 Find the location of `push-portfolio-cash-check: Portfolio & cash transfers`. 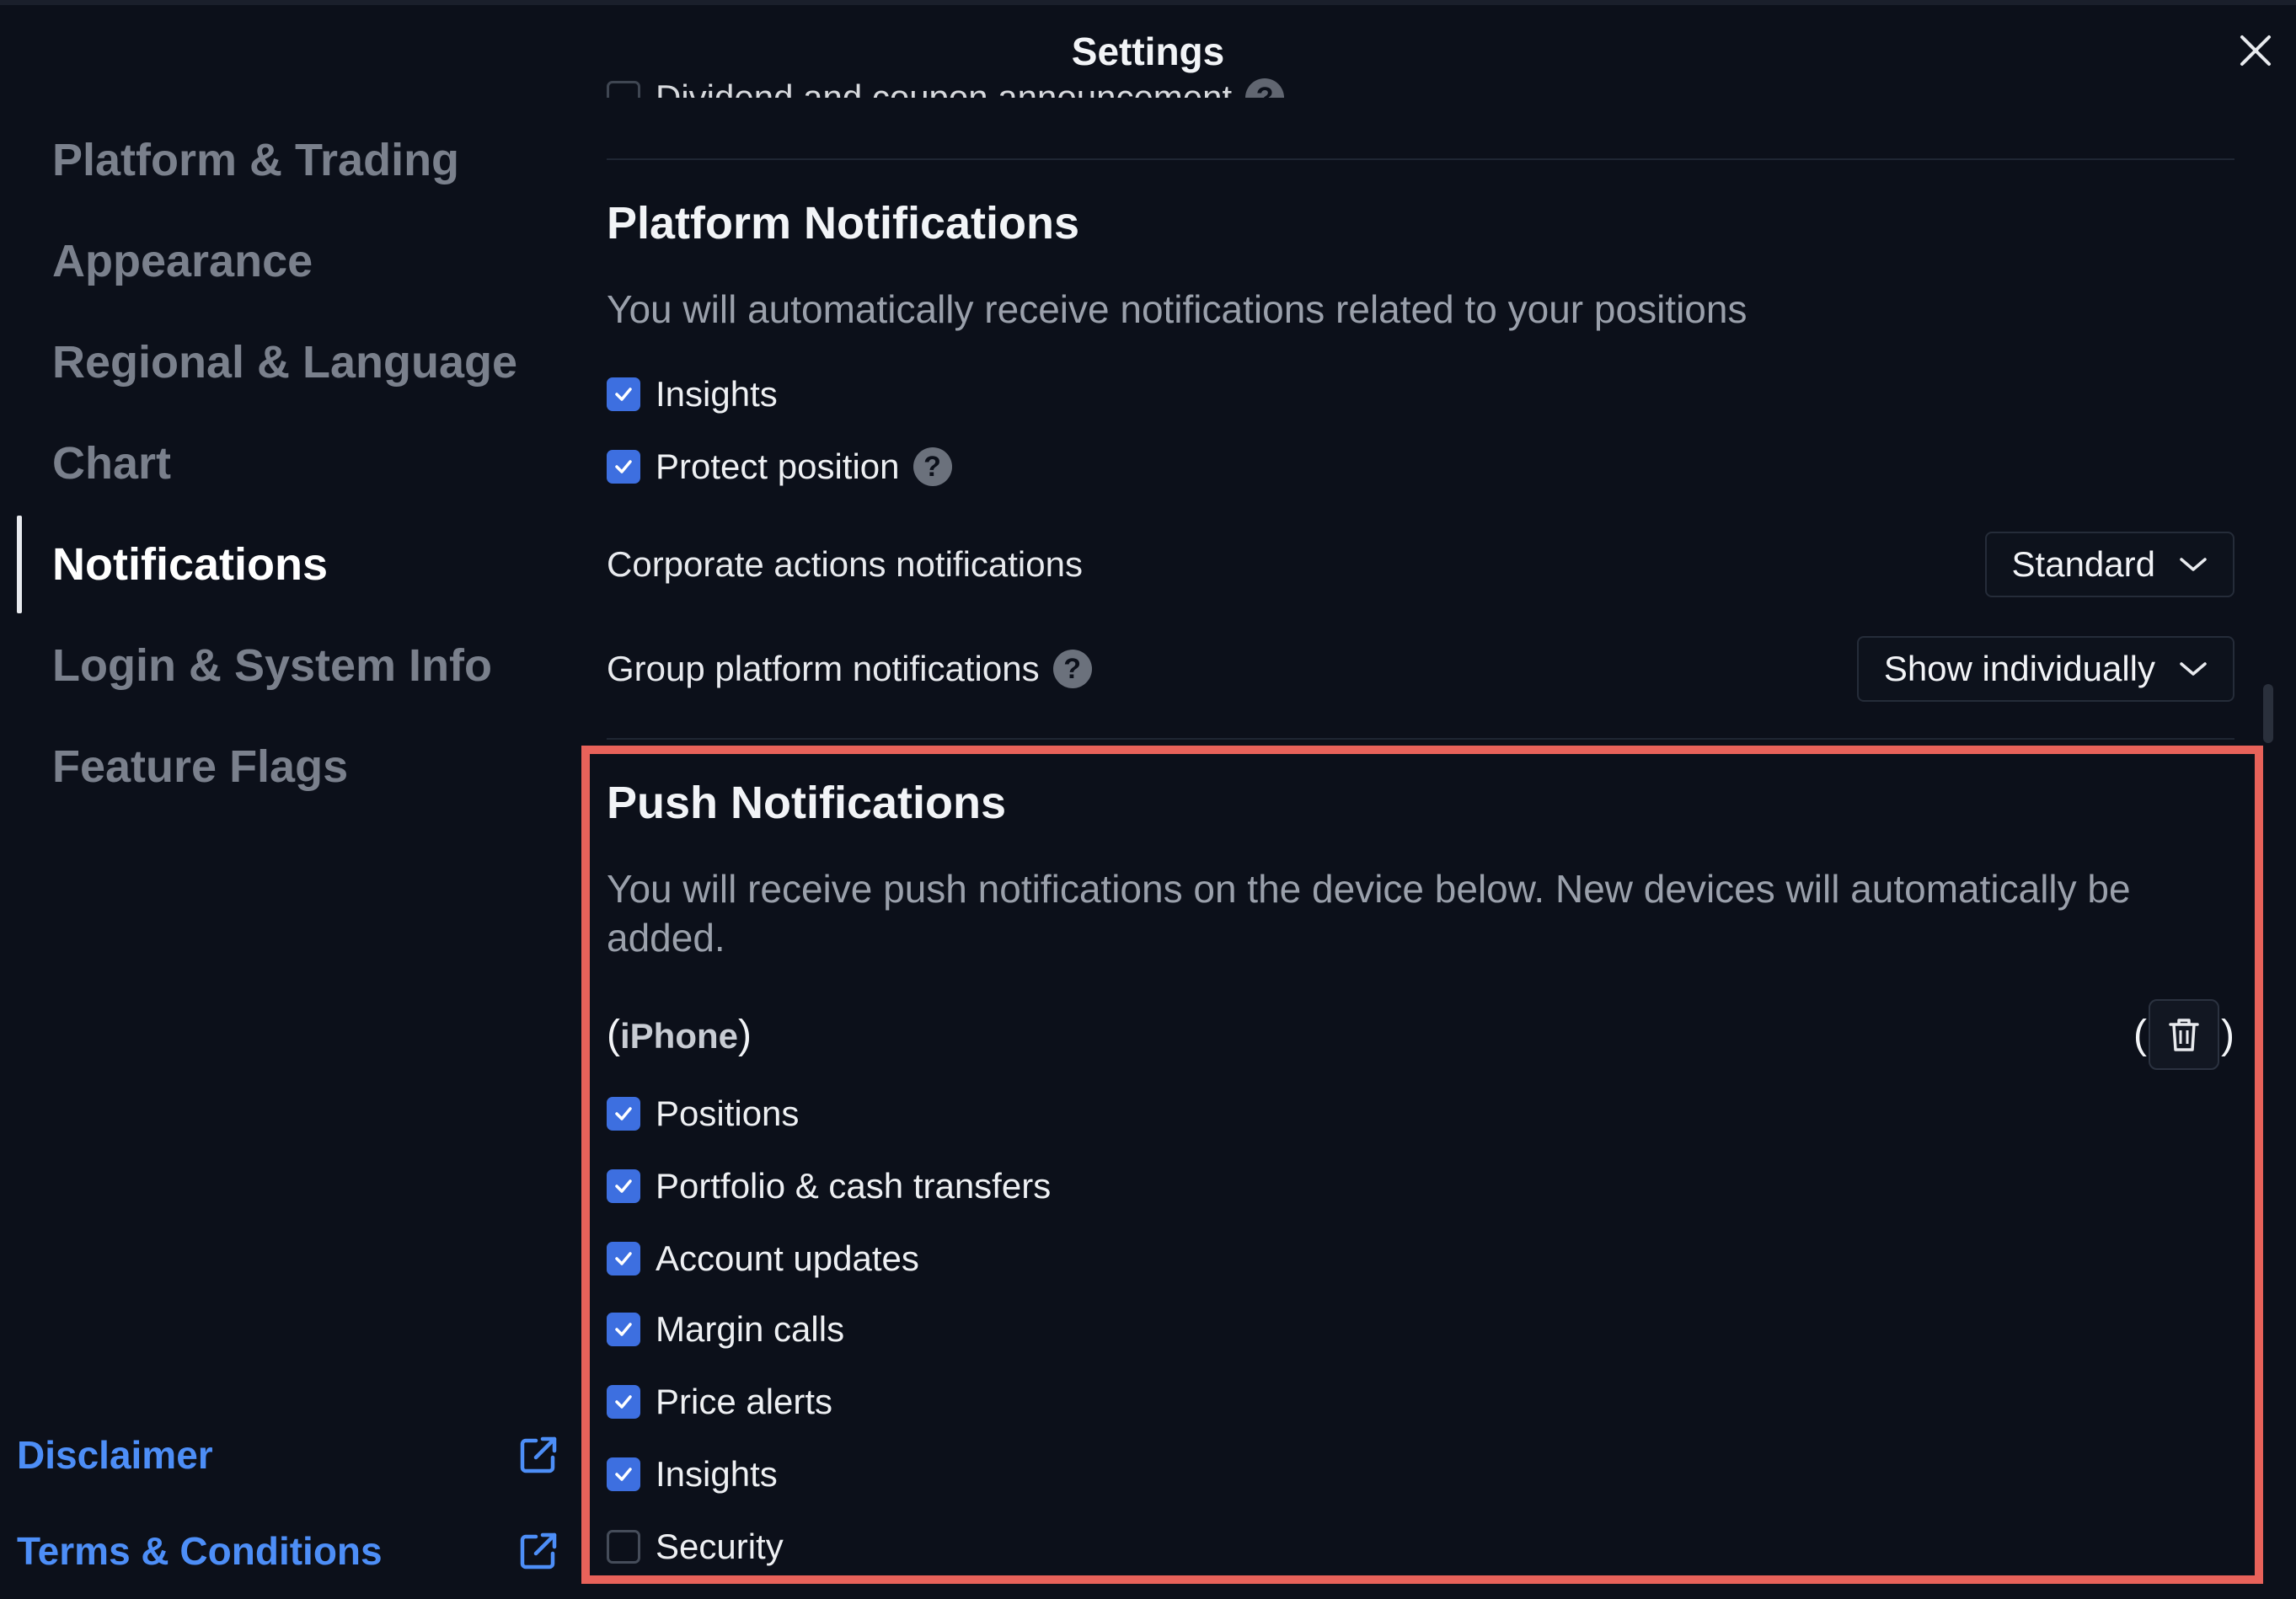

push-portfolio-cash-check: Portfolio & cash transfers is located at coordinates (829, 1186).